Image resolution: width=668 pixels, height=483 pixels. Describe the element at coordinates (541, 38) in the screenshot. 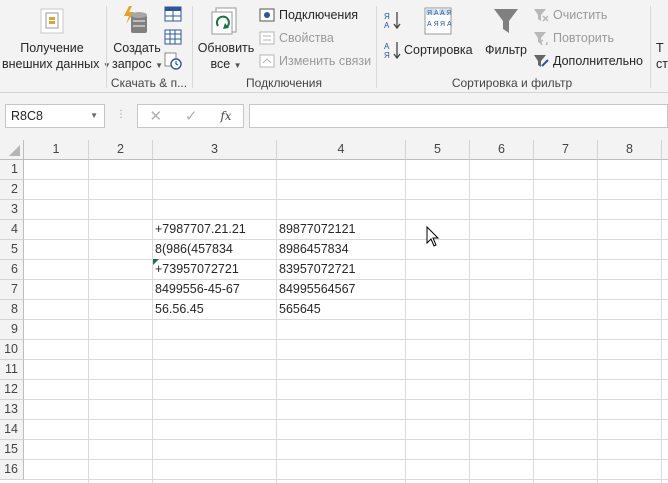

I see `reapply-filter-icon` at that location.